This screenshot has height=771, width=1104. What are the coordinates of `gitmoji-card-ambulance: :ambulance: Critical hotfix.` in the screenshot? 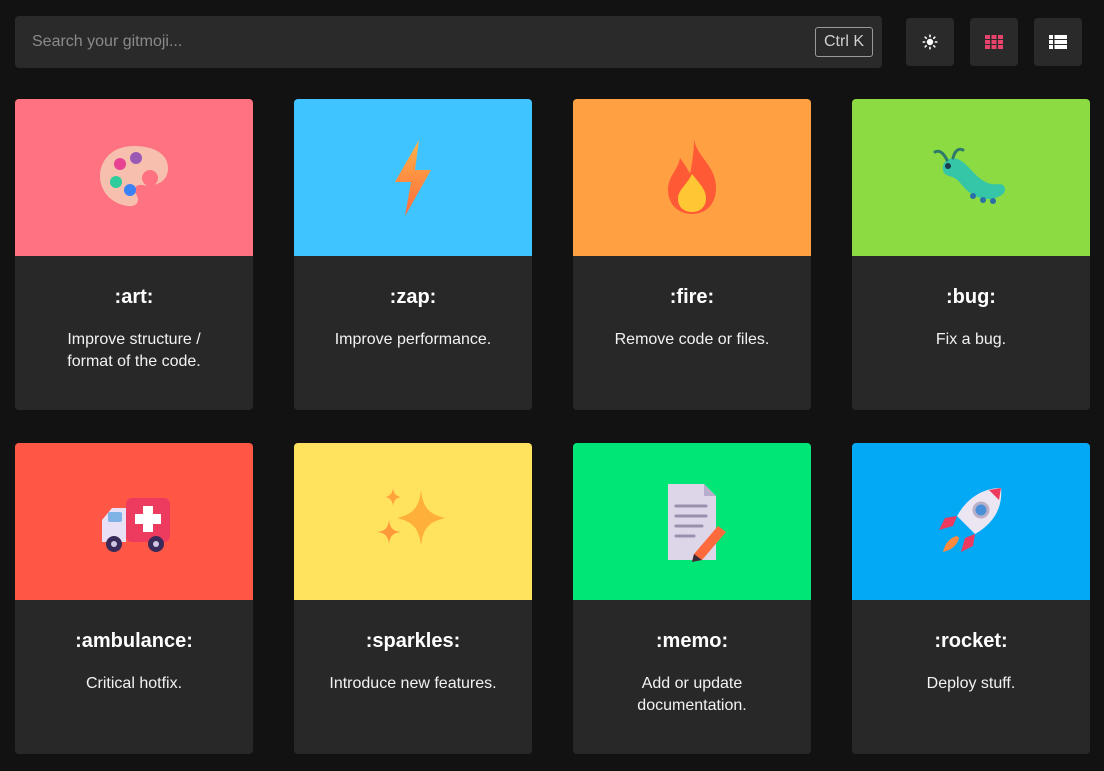 It's located at (134, 598).